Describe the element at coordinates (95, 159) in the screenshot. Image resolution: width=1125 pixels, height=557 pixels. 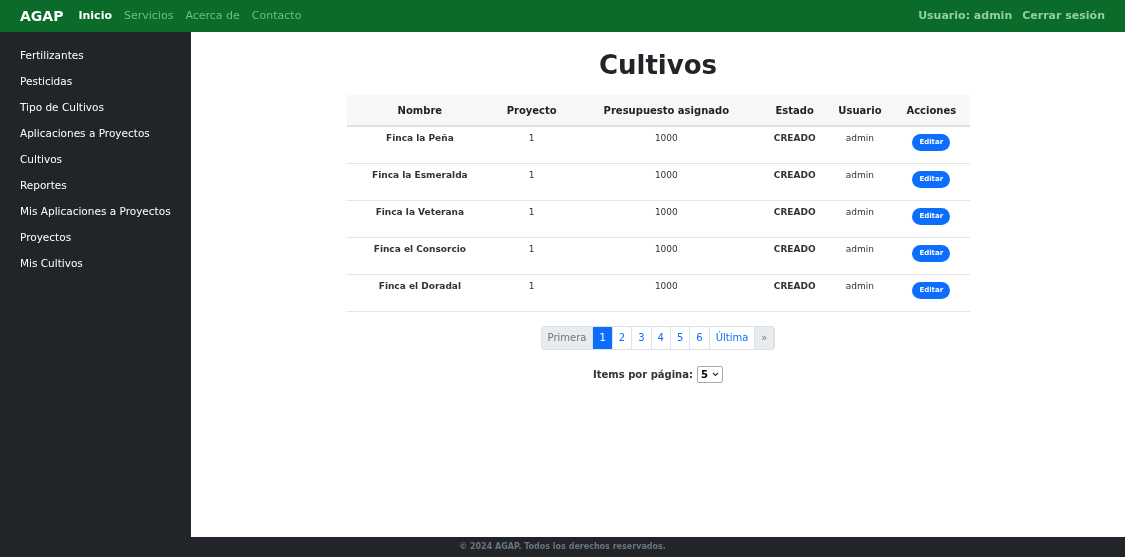
I see `sidebar-item: Cultivos` at that location.